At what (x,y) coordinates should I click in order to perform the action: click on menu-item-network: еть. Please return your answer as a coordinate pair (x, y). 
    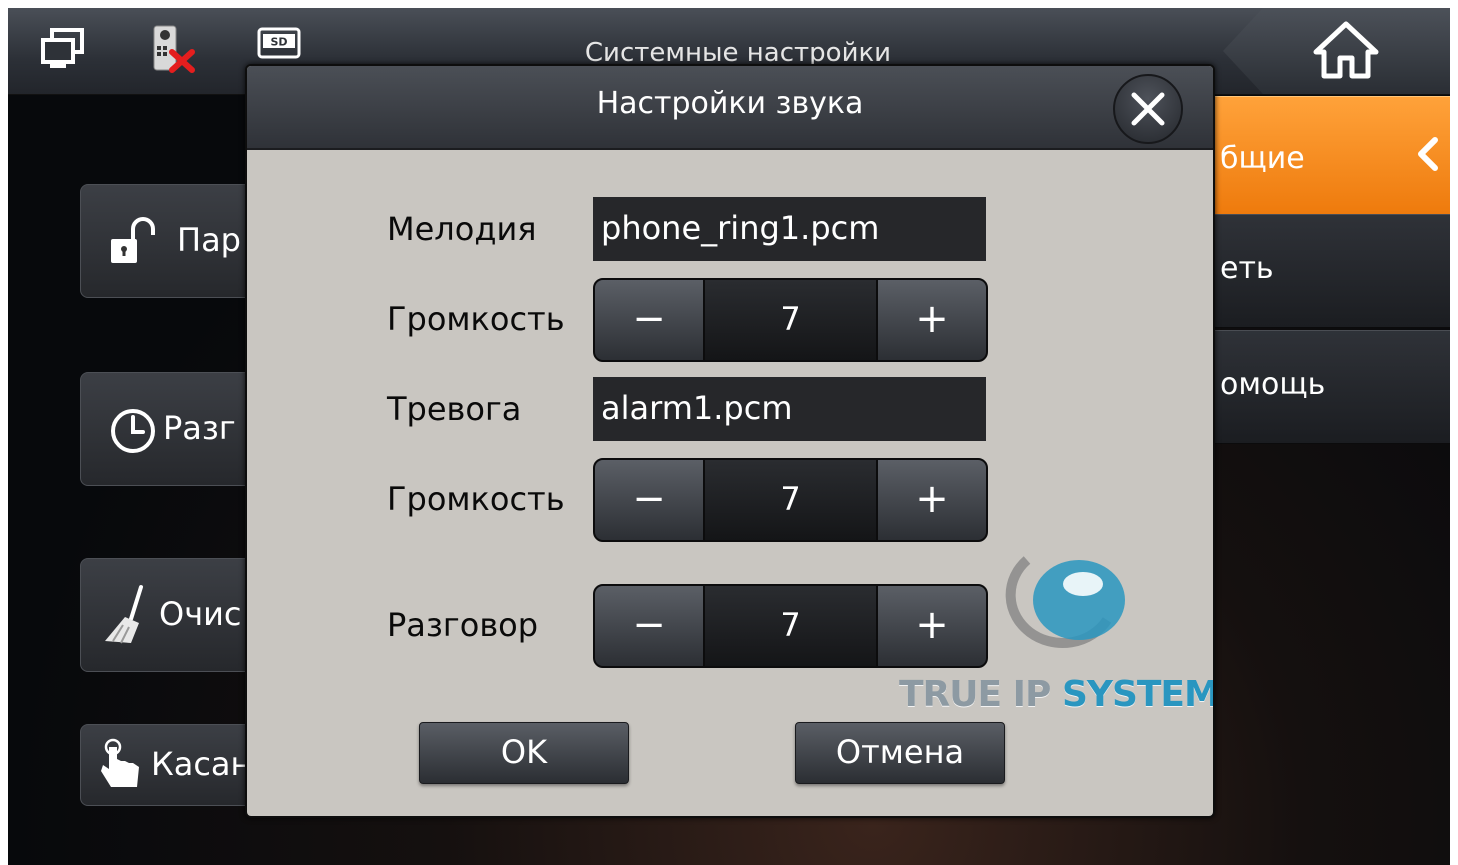
    Looking at the image, I should click on (1329, 271).